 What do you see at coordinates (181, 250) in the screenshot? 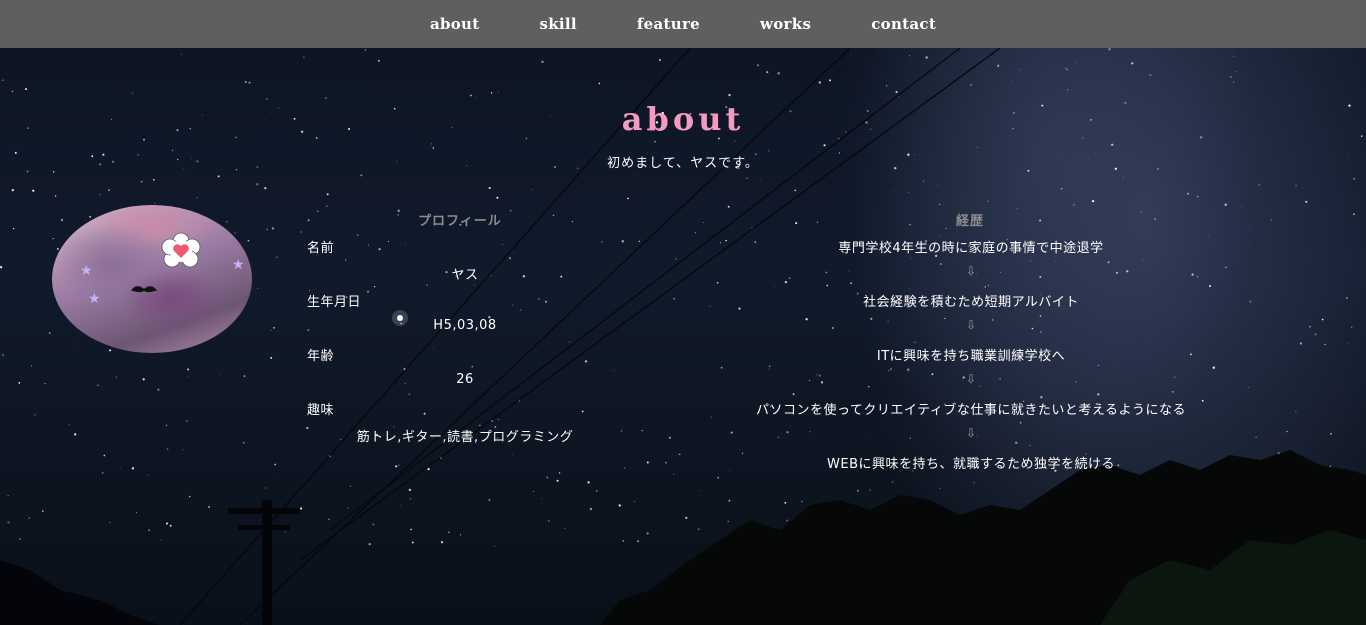
I see `heart-bubble-icon` at bounding box center [181, 250].